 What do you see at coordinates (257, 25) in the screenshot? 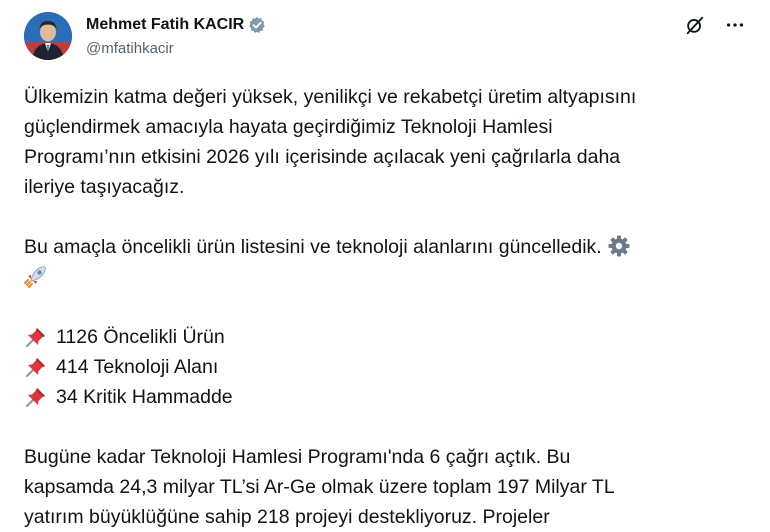
I see `verified-badge-icon` at bounding box center [257, 25].